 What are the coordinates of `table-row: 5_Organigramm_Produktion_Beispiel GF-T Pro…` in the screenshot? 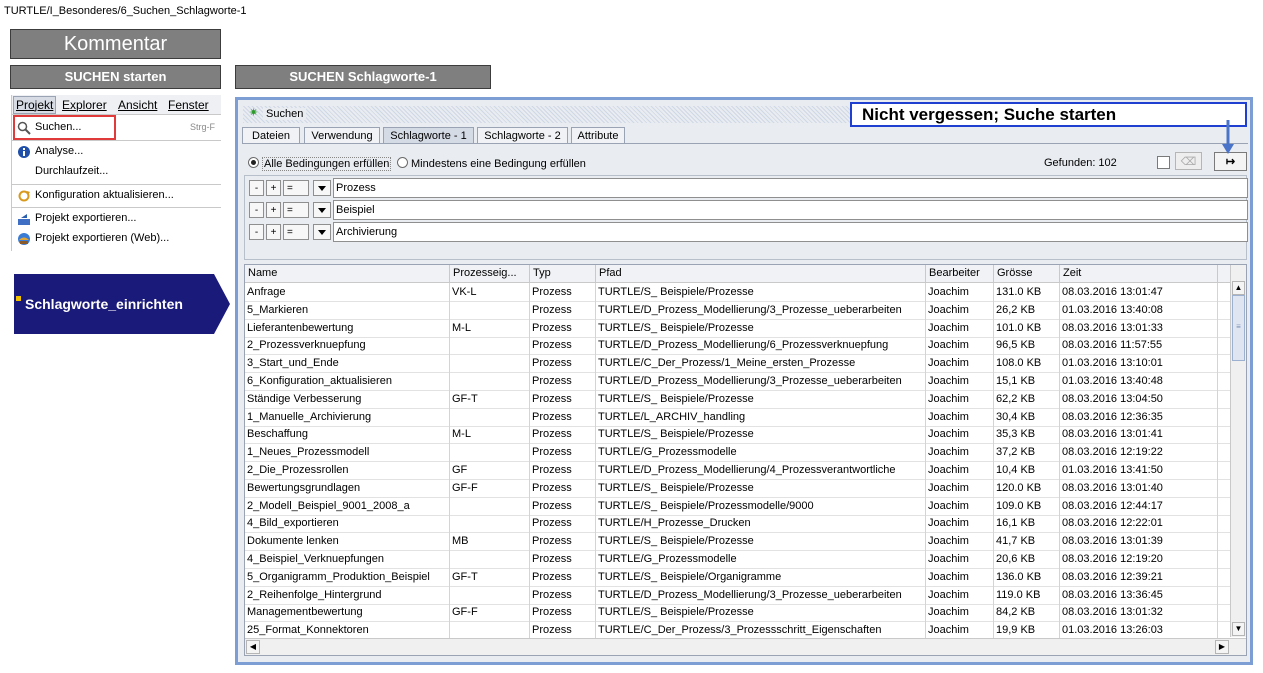 It's located at (737, 577).